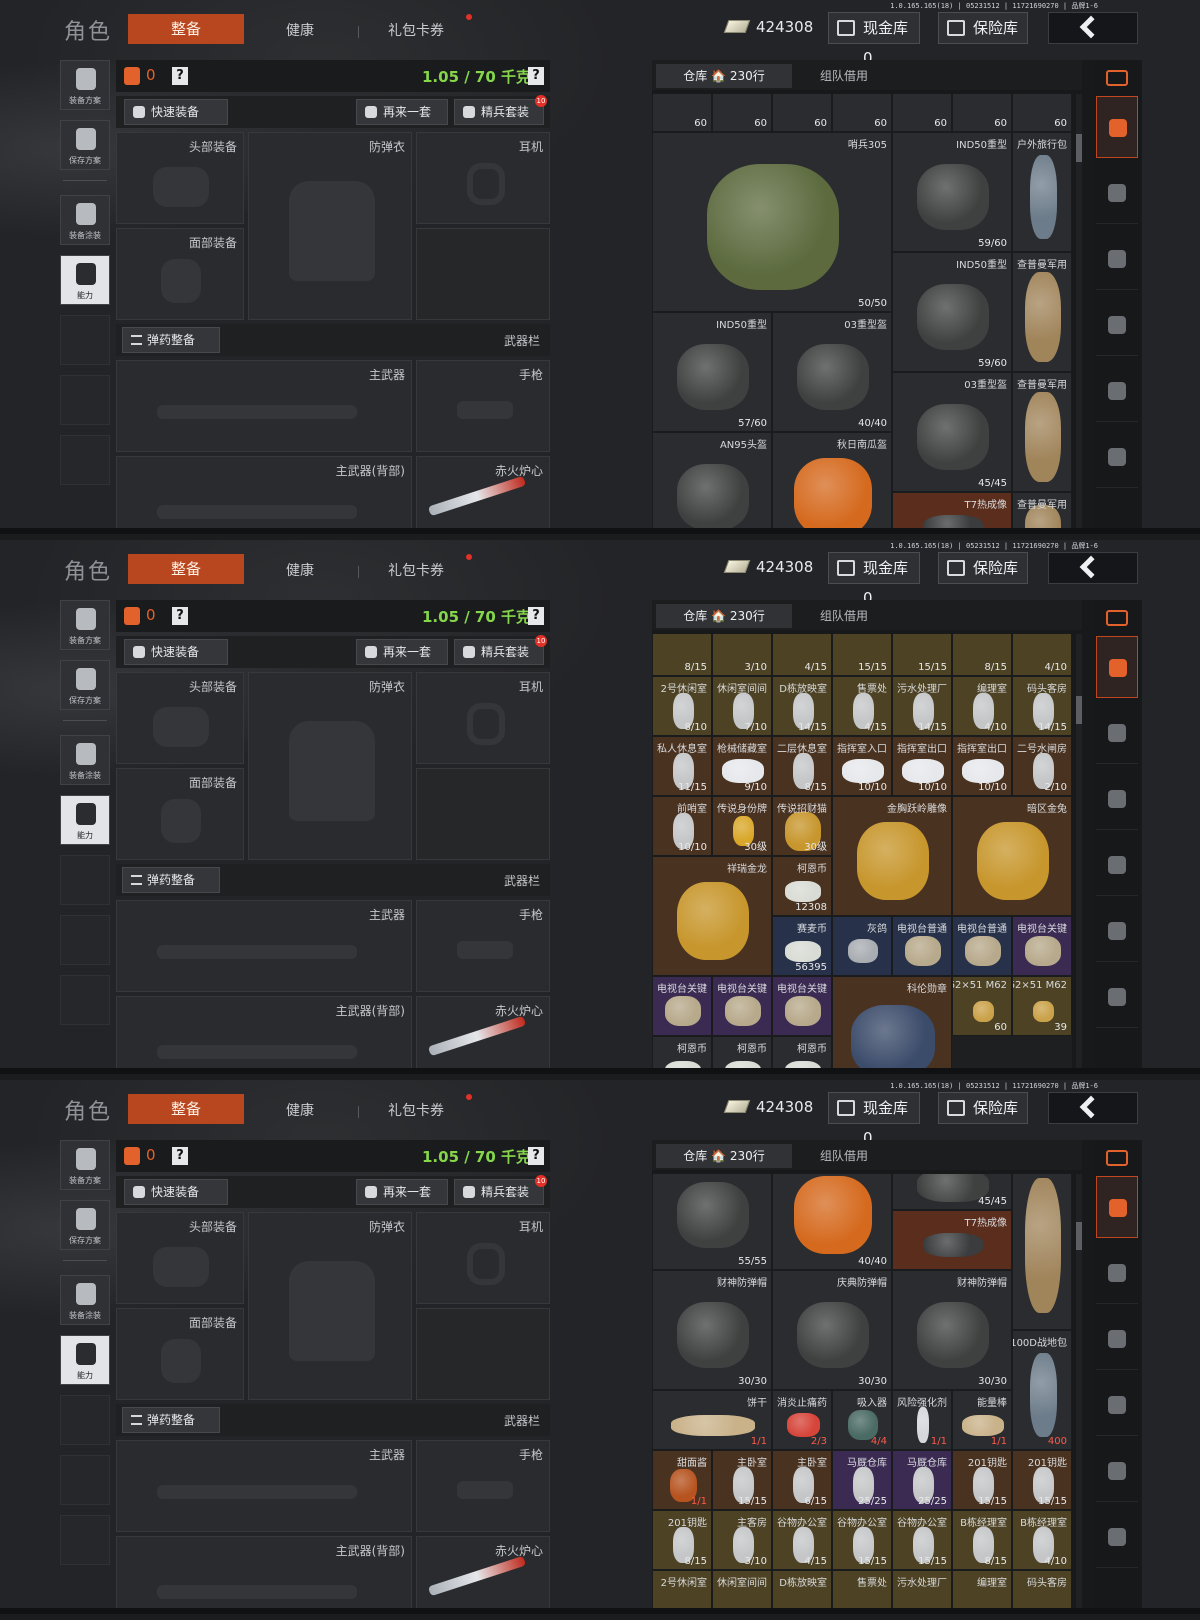  What do you see at coordinates (862, 1420) in the screenshot?
I see `inventory-item: 吸入器 4/4` at bounding box center [862, 1420].